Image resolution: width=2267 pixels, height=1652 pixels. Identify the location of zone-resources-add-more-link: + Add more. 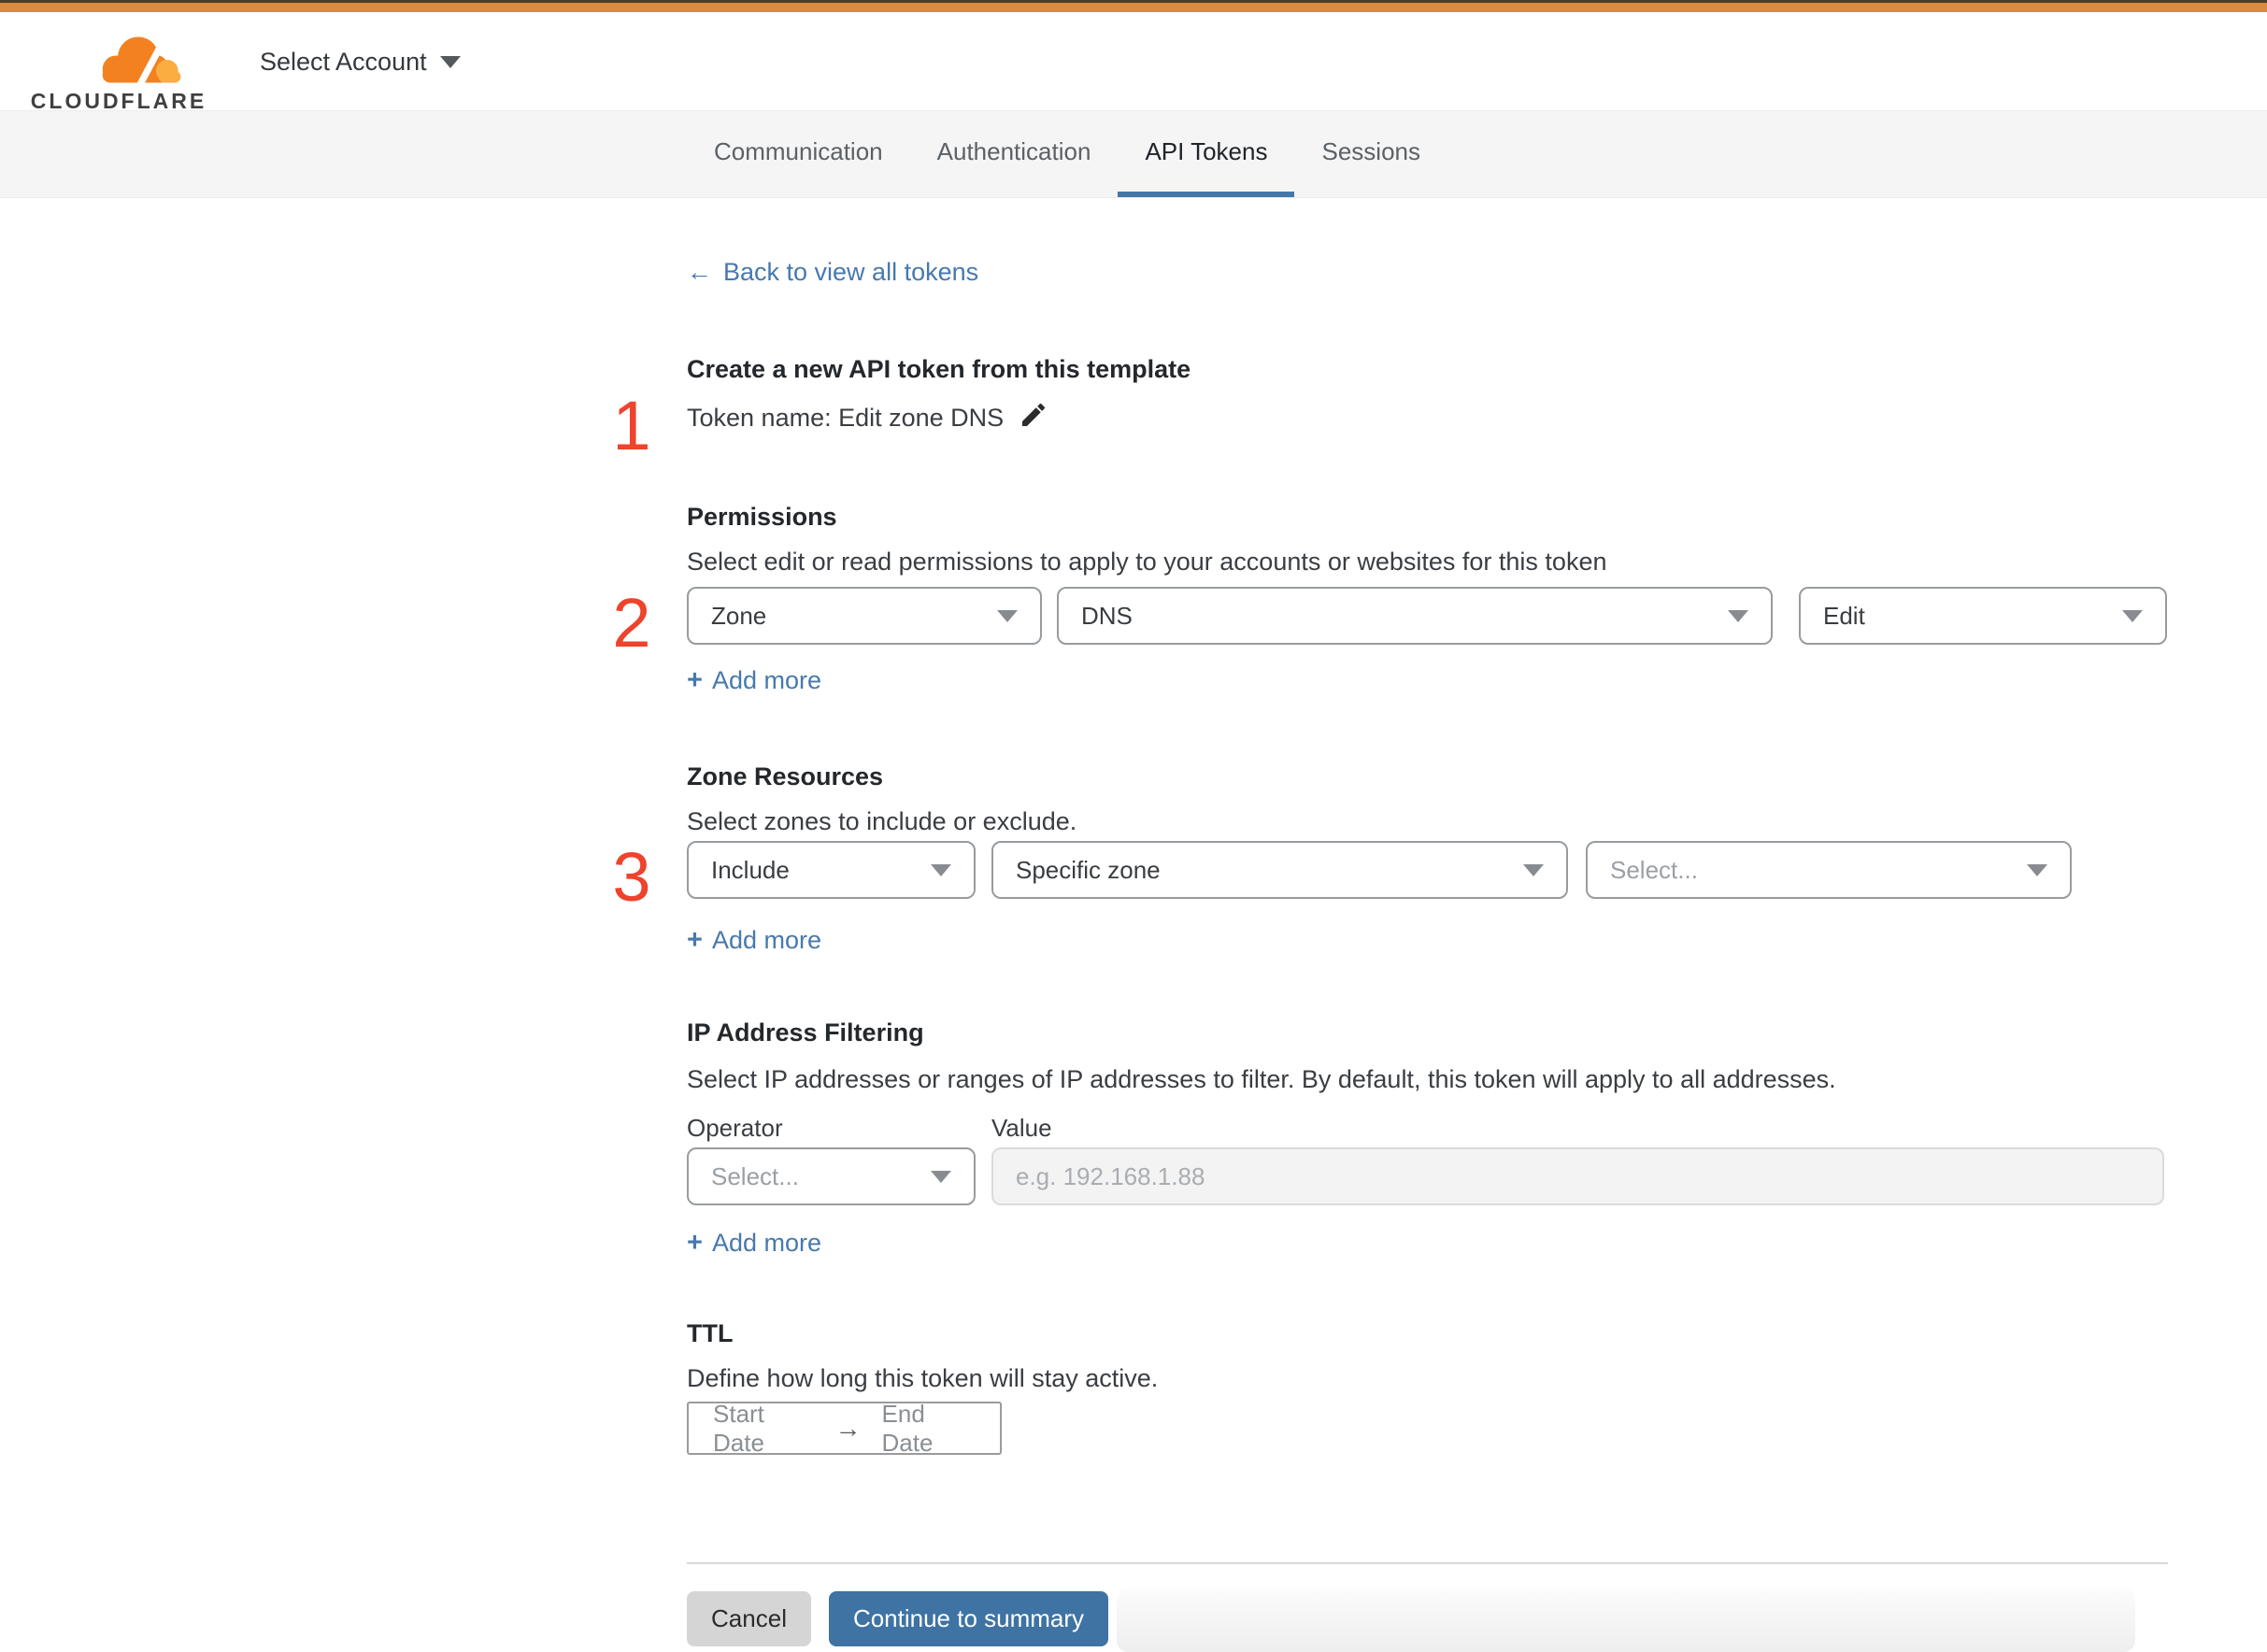
(754, 941).